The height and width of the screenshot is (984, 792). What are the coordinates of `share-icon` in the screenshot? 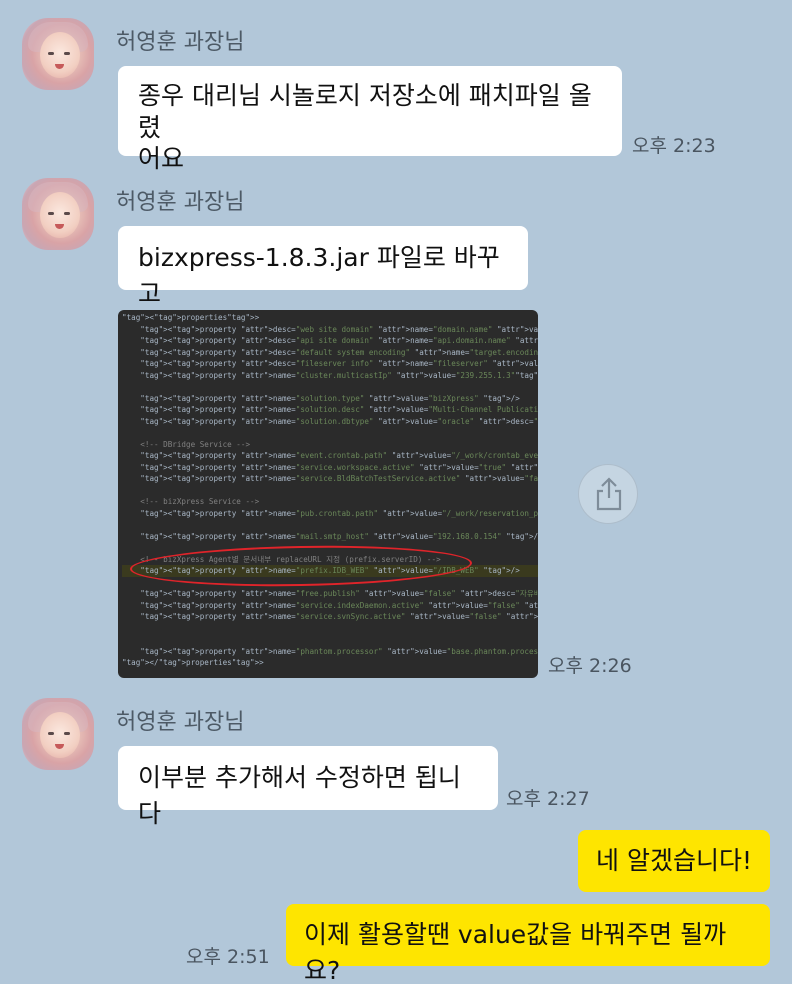 It's located at (609, 494).